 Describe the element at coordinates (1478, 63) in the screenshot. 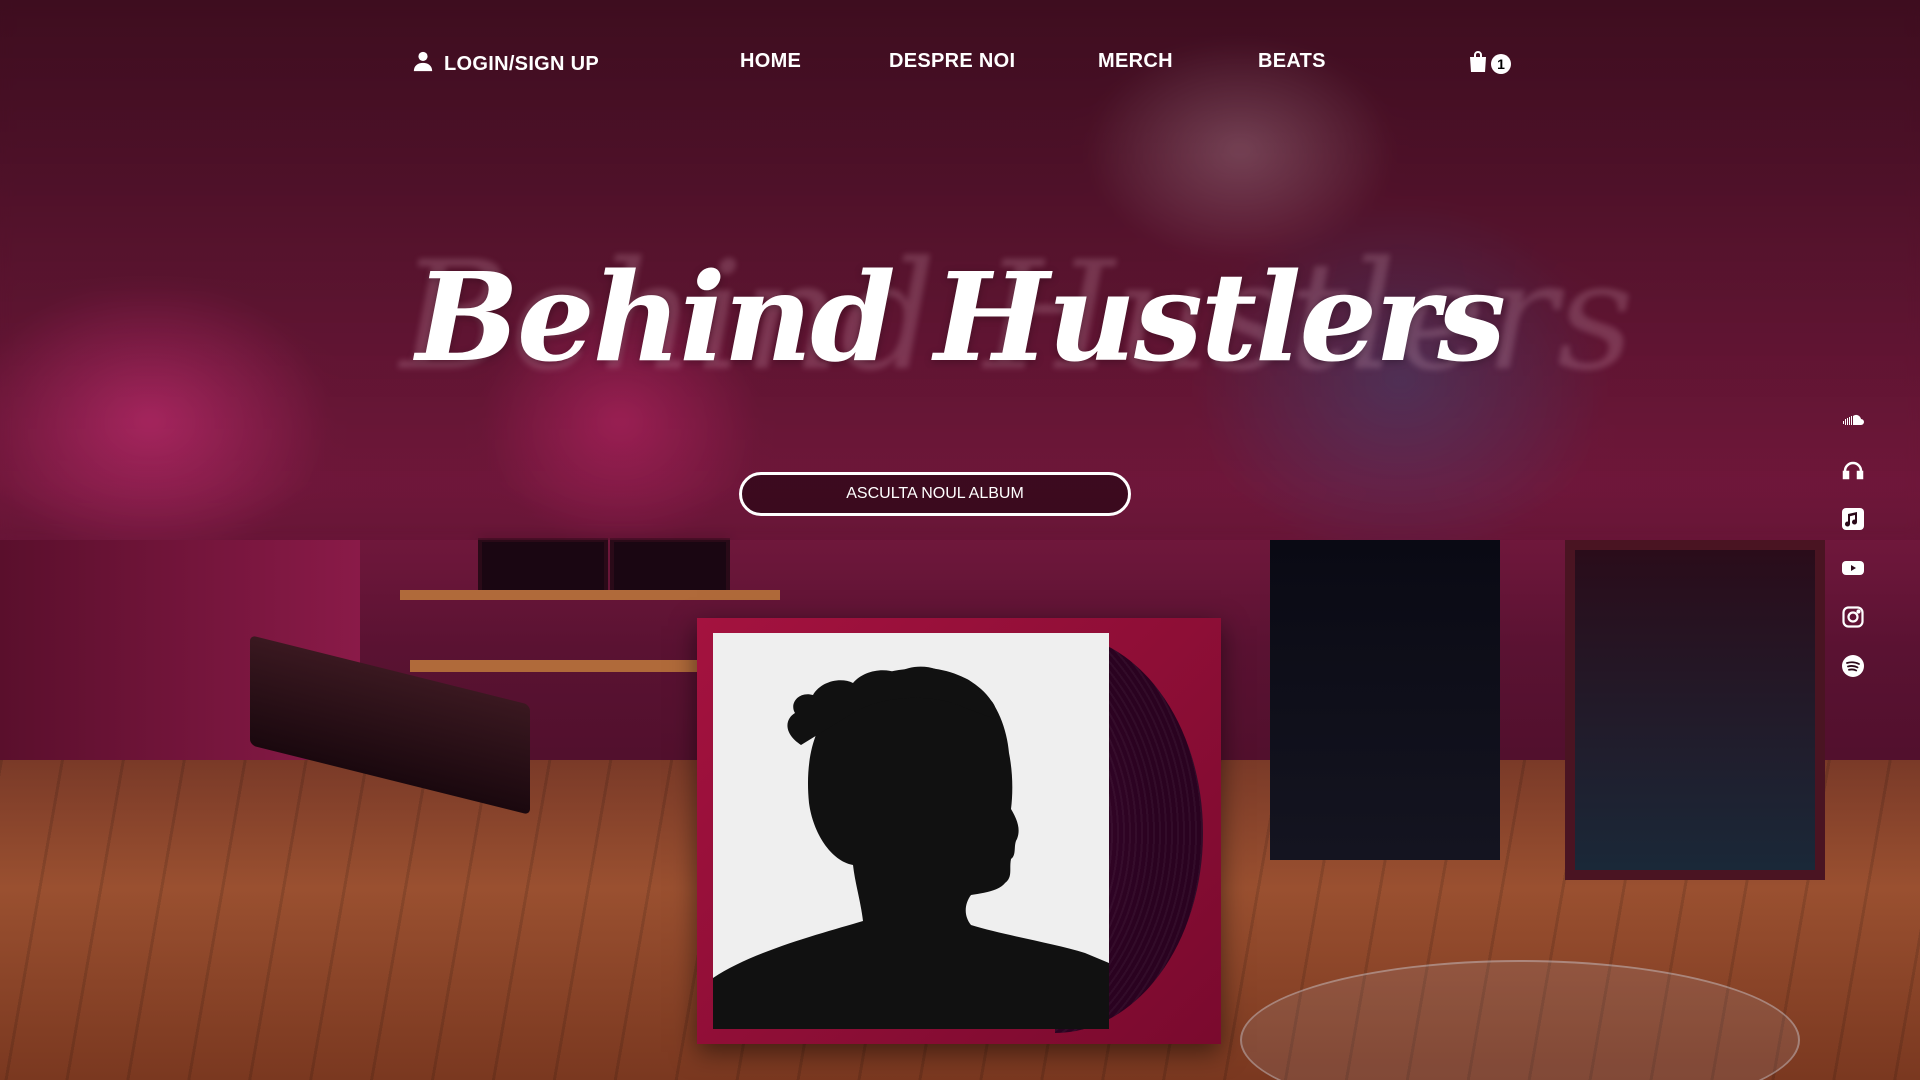

I see `shopping-bag-icon` at that location.